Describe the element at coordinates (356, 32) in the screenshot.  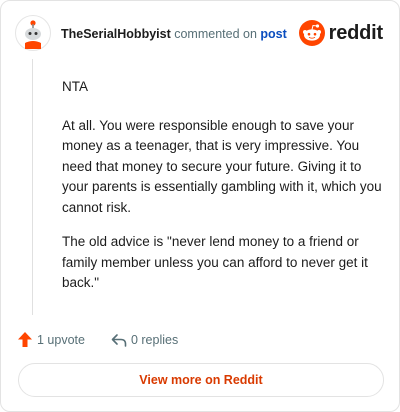
I see `reddit-wordmark: reddit` at that location.